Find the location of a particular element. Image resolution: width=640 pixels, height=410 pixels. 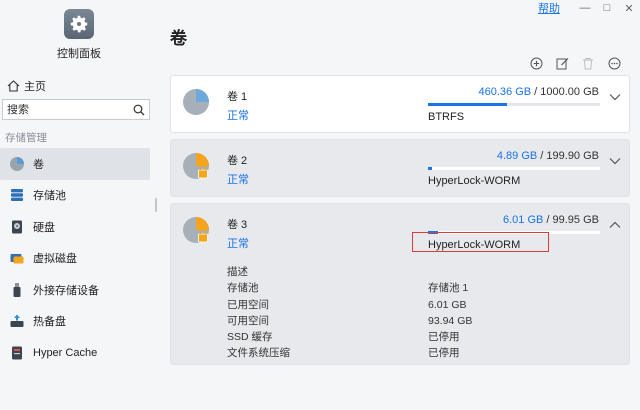

red-highlight-box is located at coordinates (480, 242).